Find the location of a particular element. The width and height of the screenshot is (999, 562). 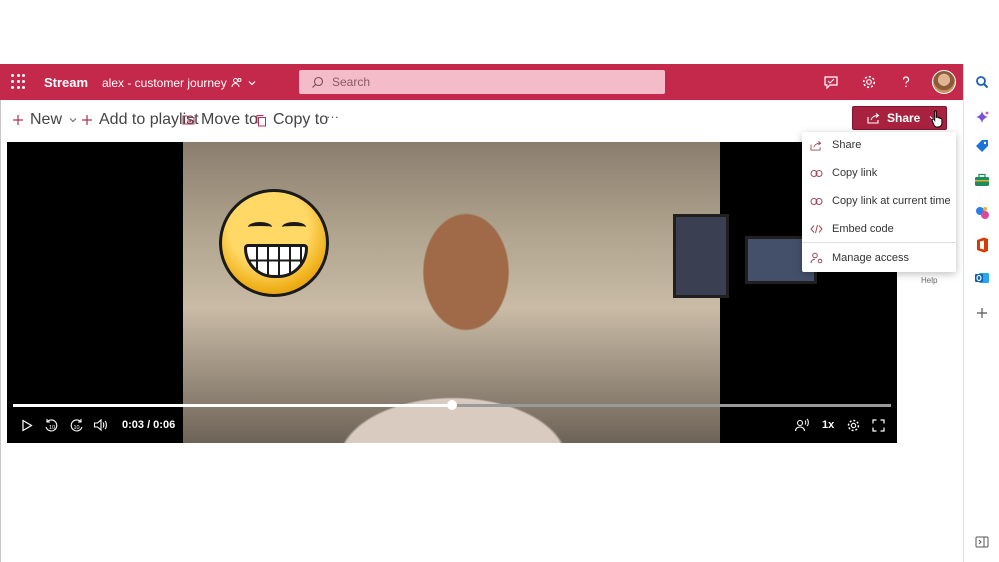

browser-sidebar is located at coordinates (981, 313).